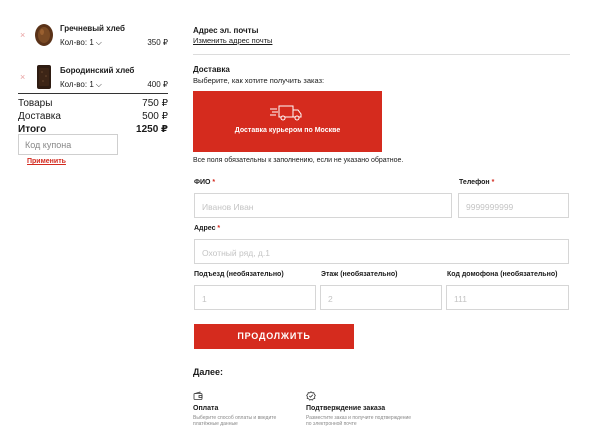 The width and height of the screenshot is (590, 435). What do you see at coordinates (68, 144) in the screenshot?
I see `coupon-input: Код купона` at bounding box center [68, 144].